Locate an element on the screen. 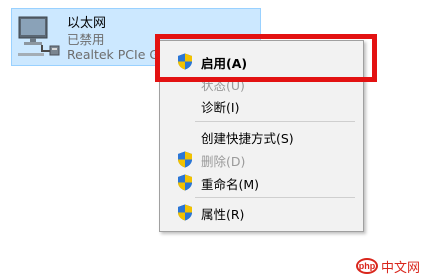 Image resolution: width=426 pixels, height=279 pixels. annotation-highlight-box is located at coordinates (266, 58).